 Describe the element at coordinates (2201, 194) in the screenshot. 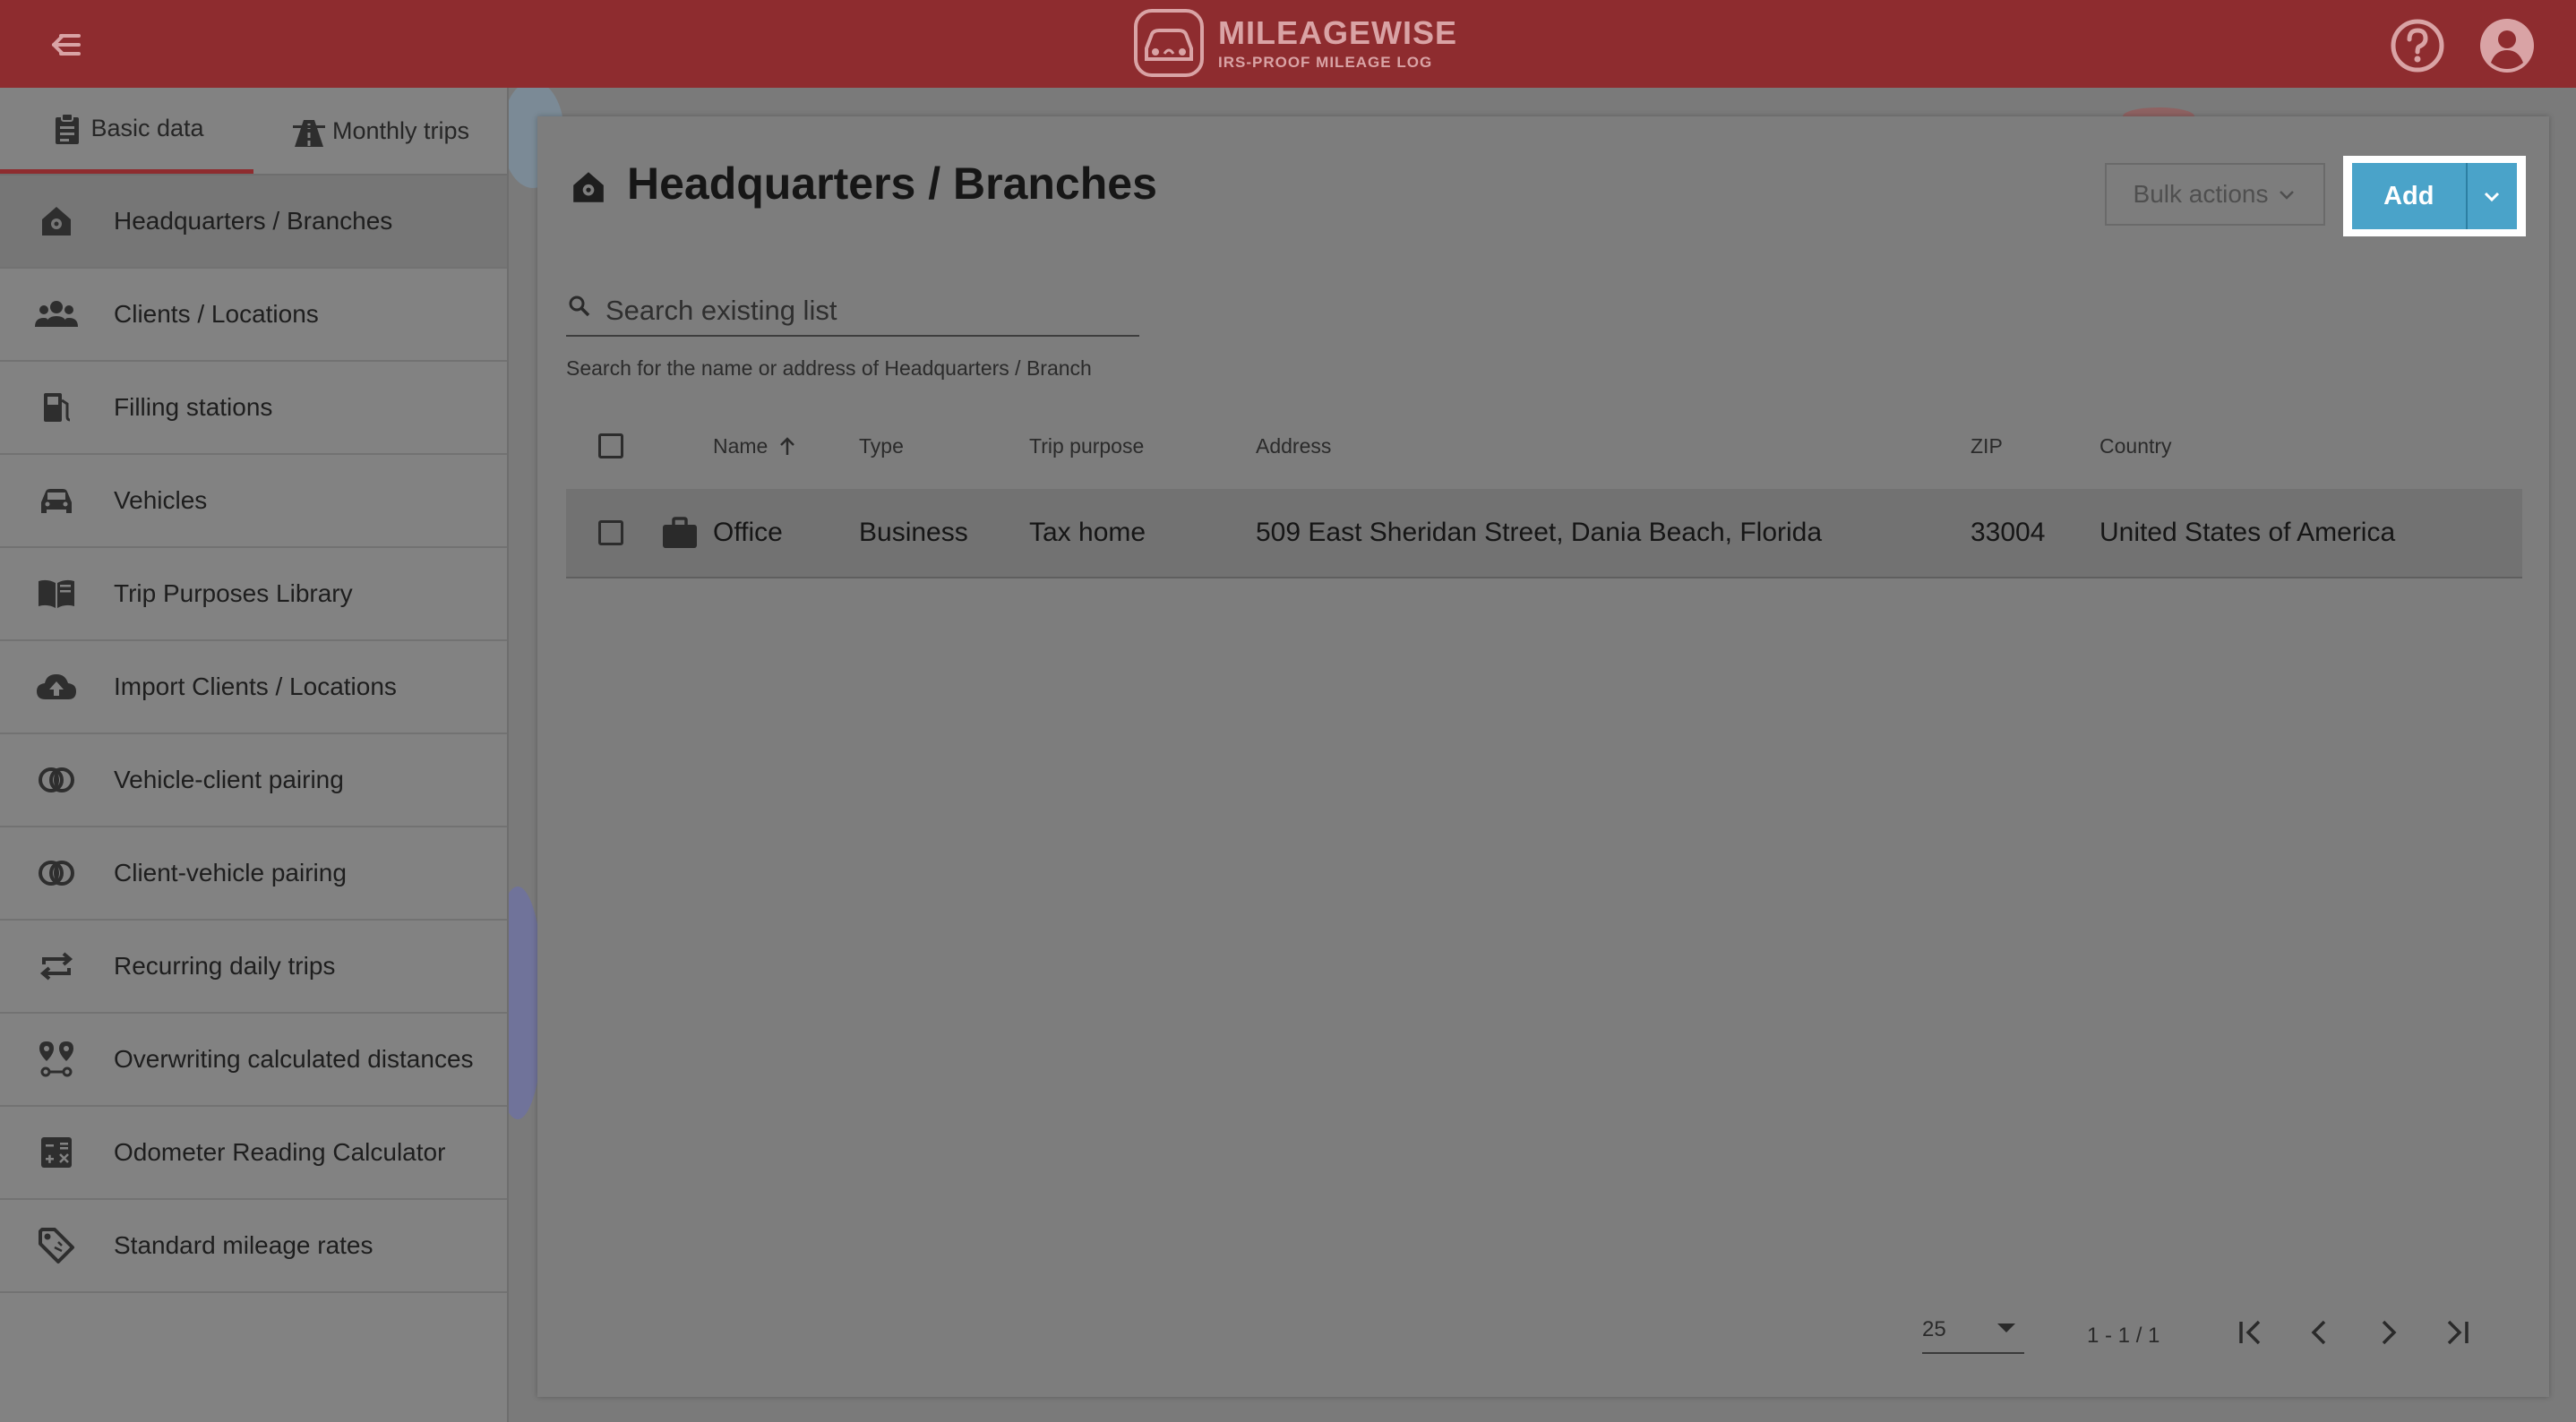

I see `bulk-actions-label: Bulk actions` at that location.